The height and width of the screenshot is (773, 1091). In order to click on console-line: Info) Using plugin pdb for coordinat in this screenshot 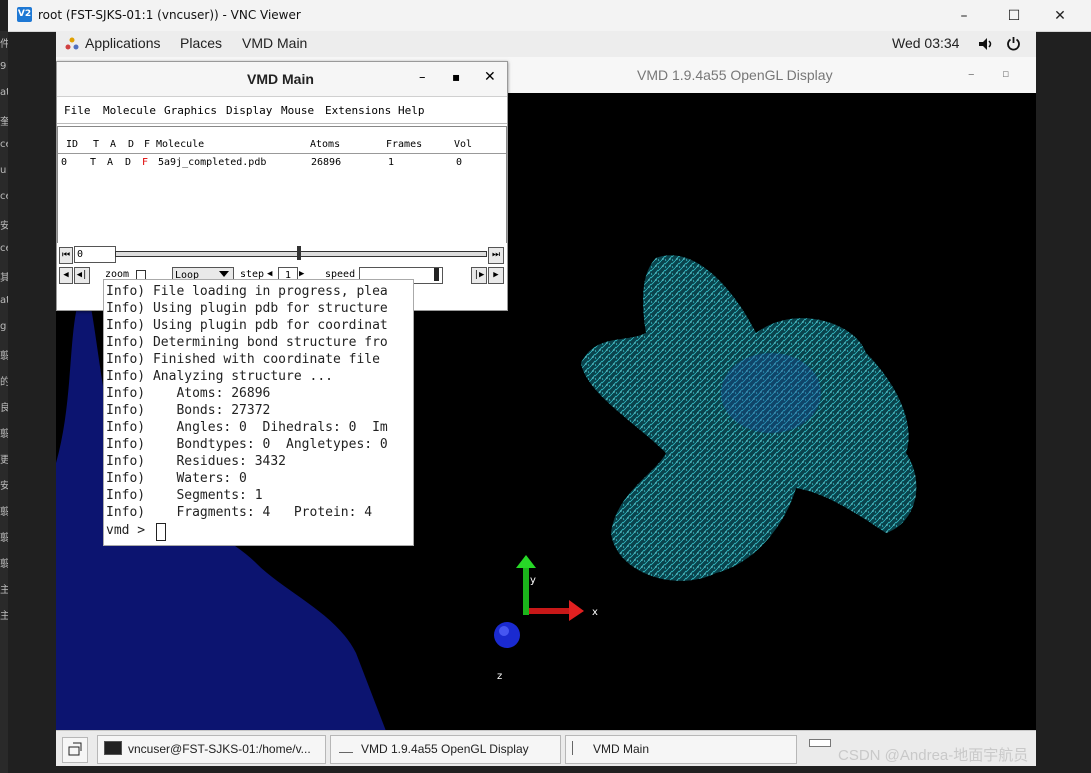, I will do `click(247, 325)`.